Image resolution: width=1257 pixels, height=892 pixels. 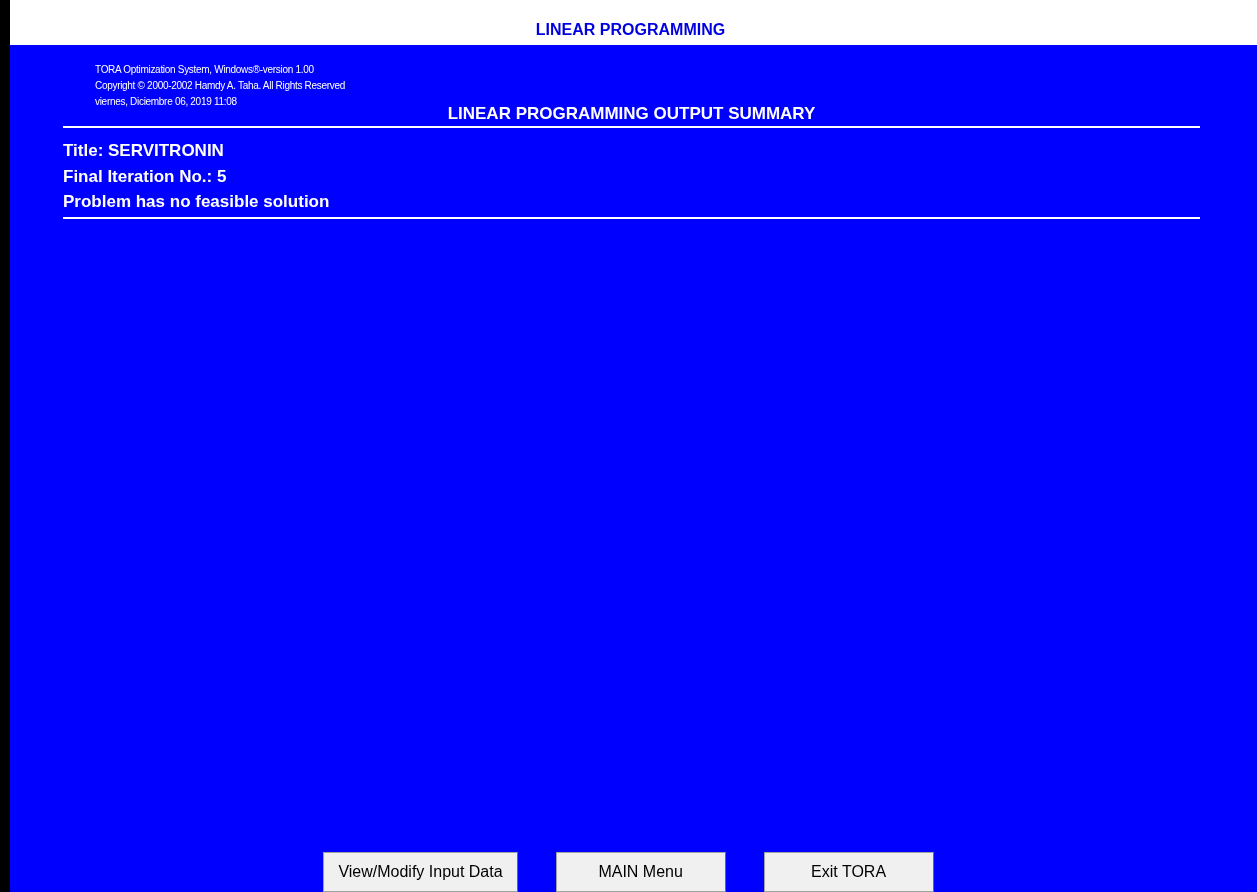 I want to click on action-button: MAIN Menu, so click(x=640, y=872).